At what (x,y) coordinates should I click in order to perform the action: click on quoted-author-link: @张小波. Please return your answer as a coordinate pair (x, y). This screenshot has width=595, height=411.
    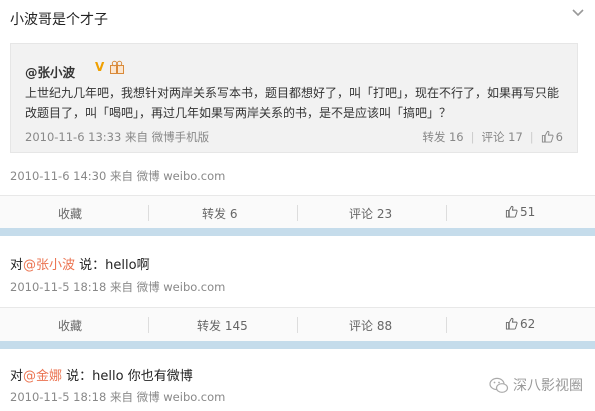
    Looking at the image, I should click on (50, 71).